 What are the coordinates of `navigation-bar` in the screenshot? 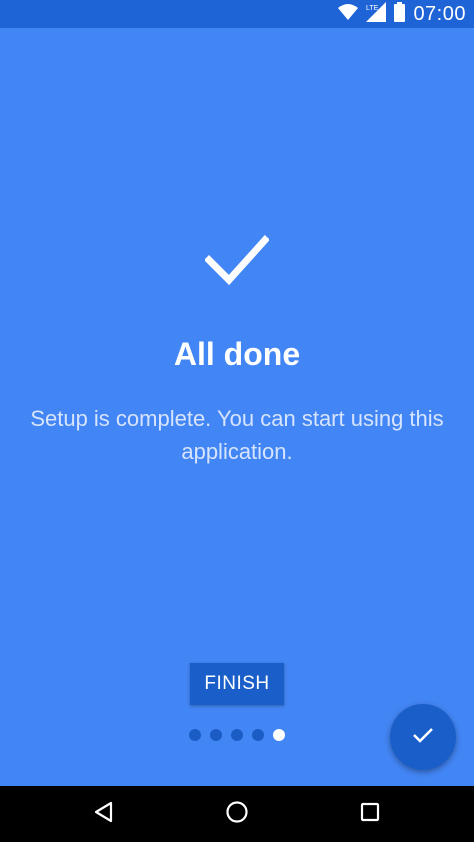 It's located at (237, 814).